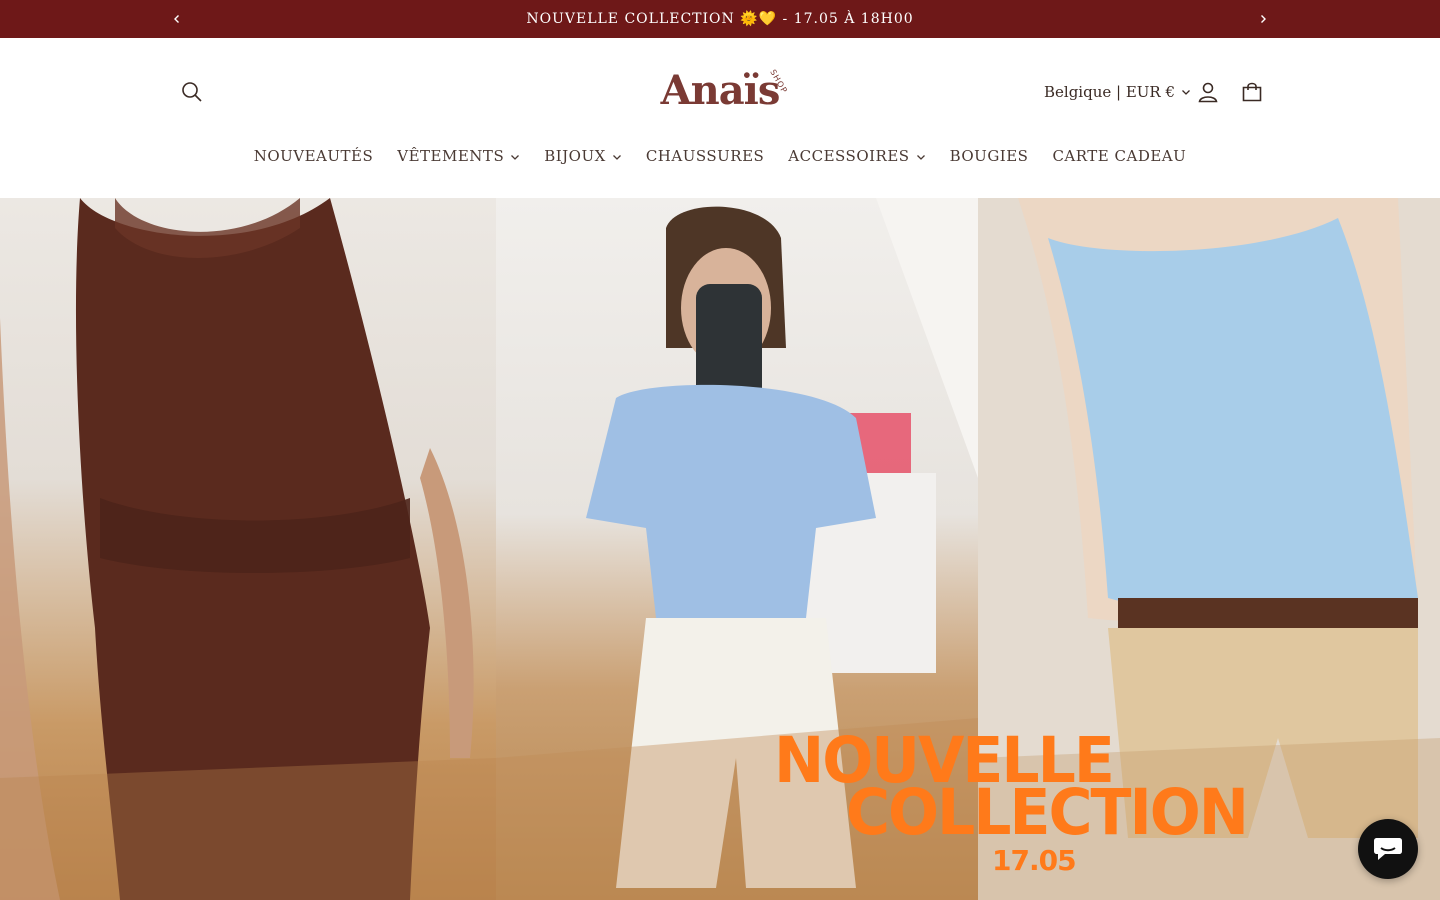  I want to click on nav-item-label: CARTE CADEAU, so click(1119, 156).